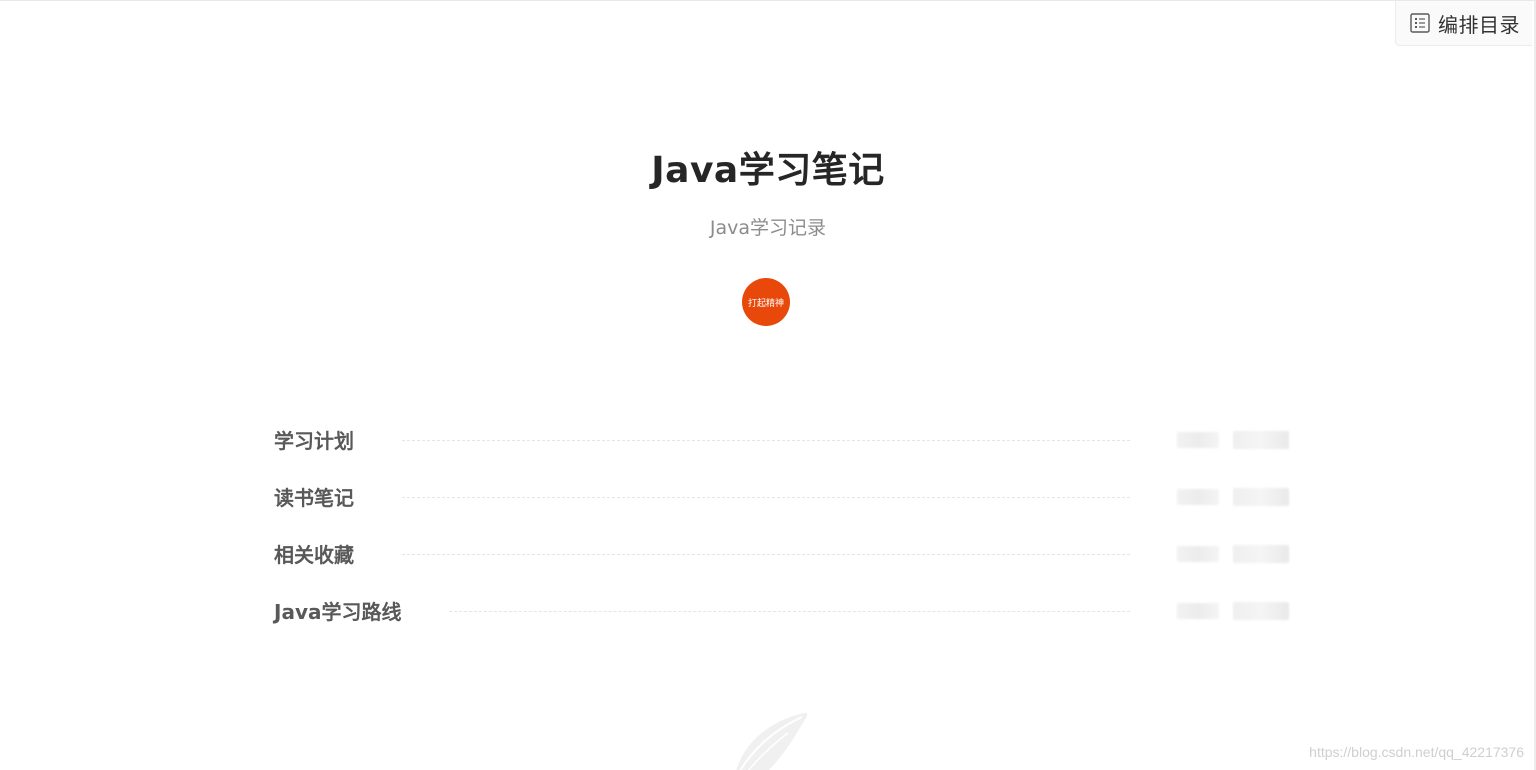  I want to click on toc-item-title: 读书笔记, so click(338, 496).